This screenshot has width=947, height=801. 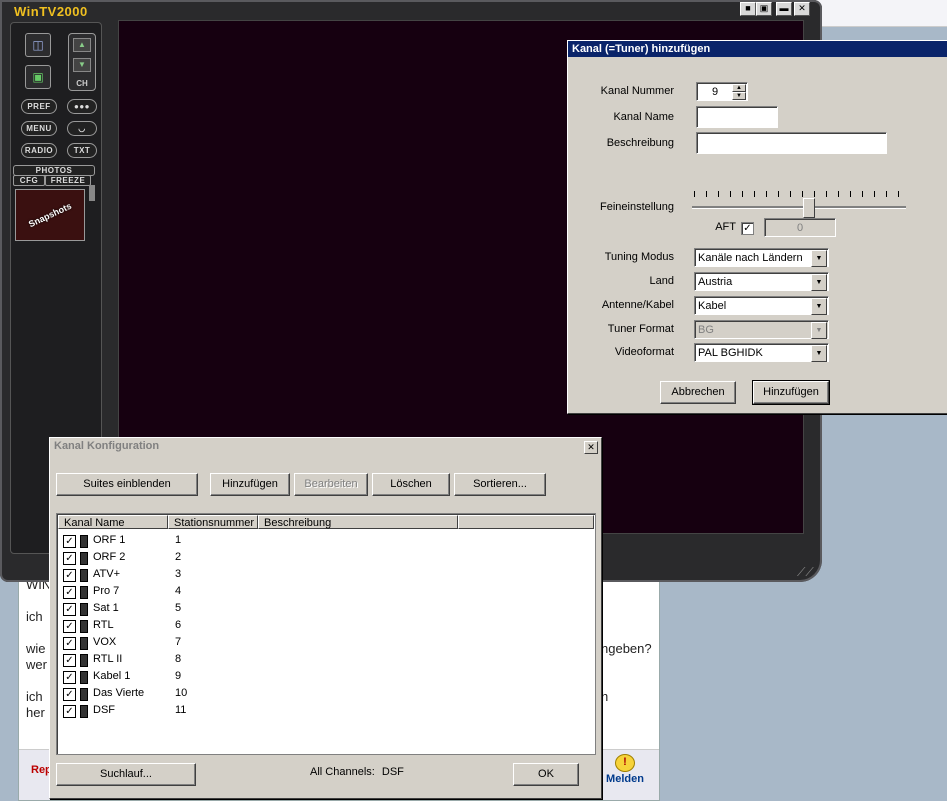 I want to click on feineinstellung-slider, so click(x=799, y=206).